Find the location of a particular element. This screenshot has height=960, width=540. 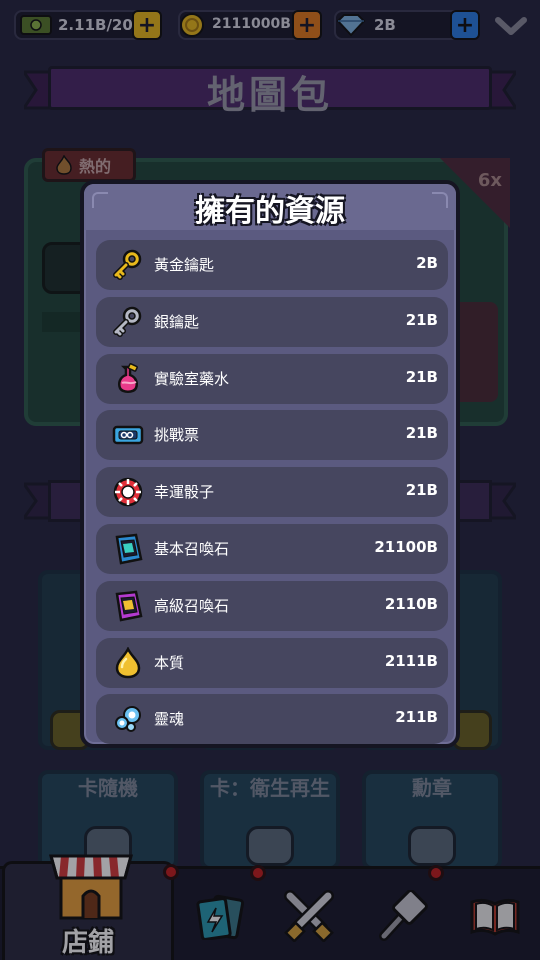

shop-notification-badge is located at coordinates (171, 872).